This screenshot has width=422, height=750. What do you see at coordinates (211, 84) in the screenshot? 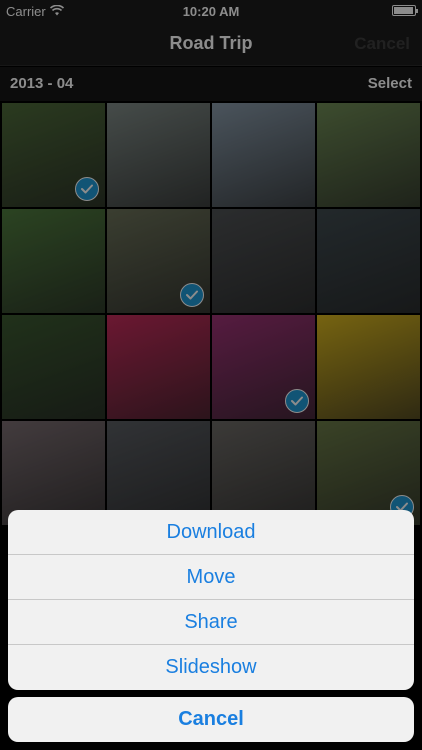
I see `section-header: 2013 - 04 Select` at bounding box center [211, 84].